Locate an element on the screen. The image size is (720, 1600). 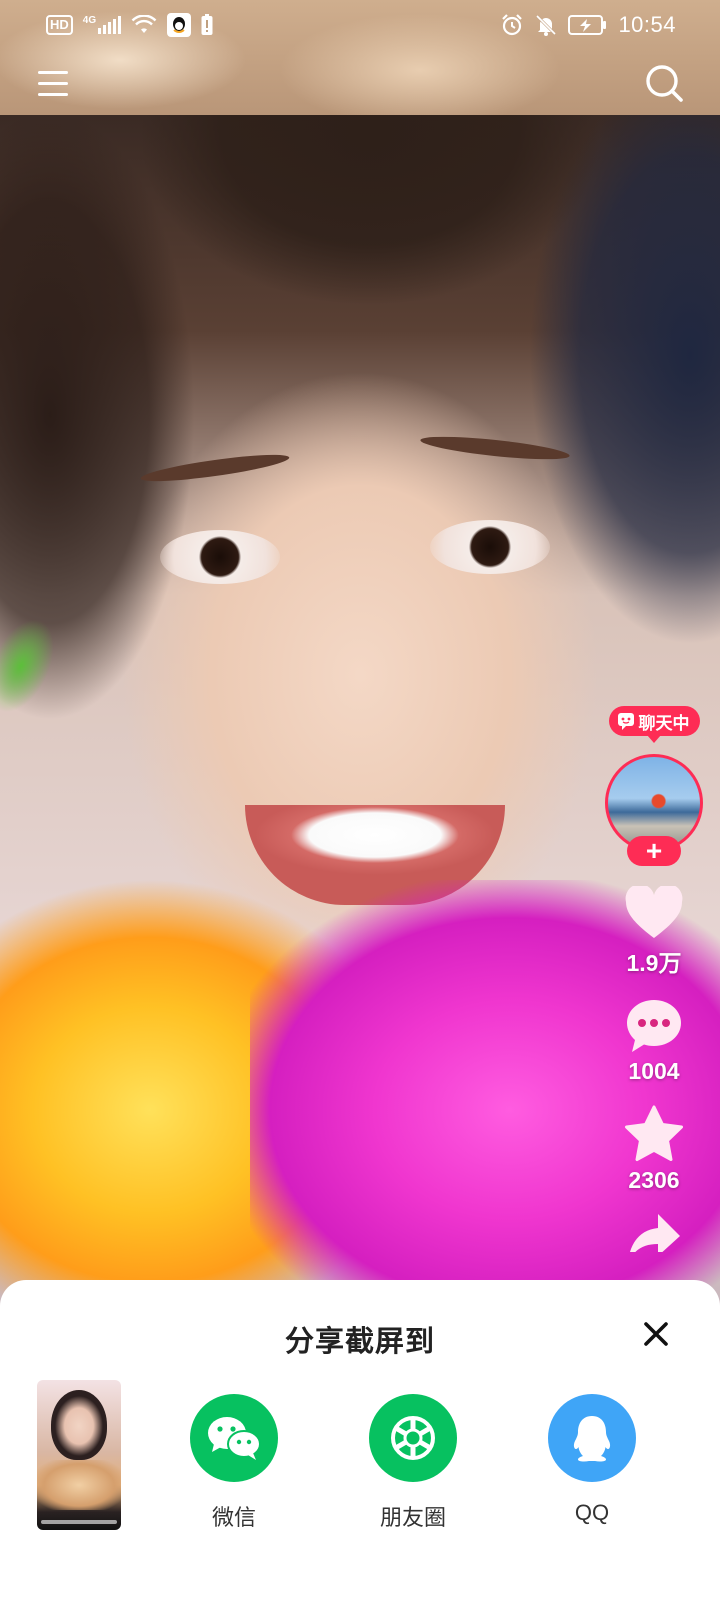
video-eye-left is located at coordinates (220, 557).